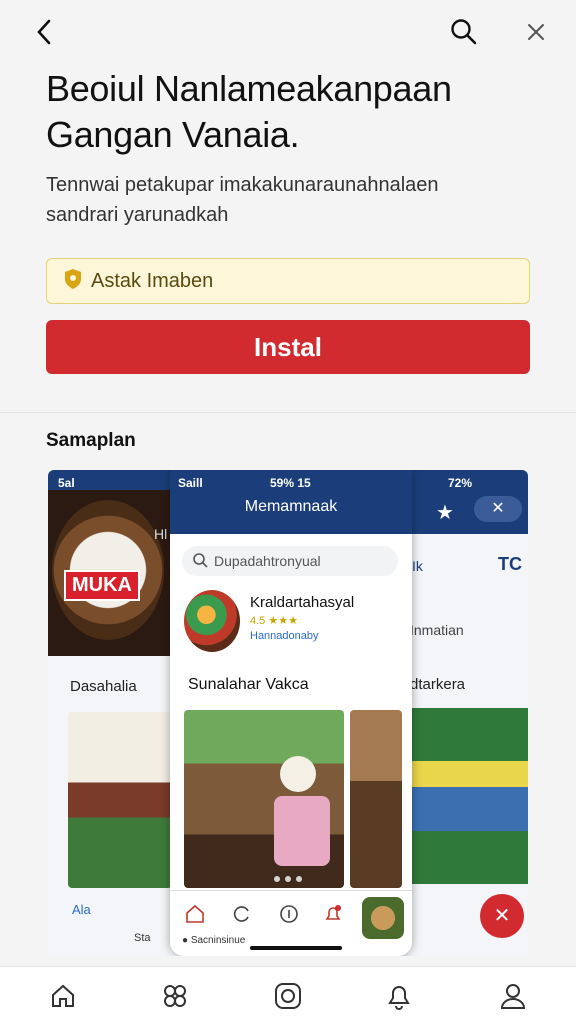  I want to click on badge-chip: Astak Imaben, so click(288, 281).